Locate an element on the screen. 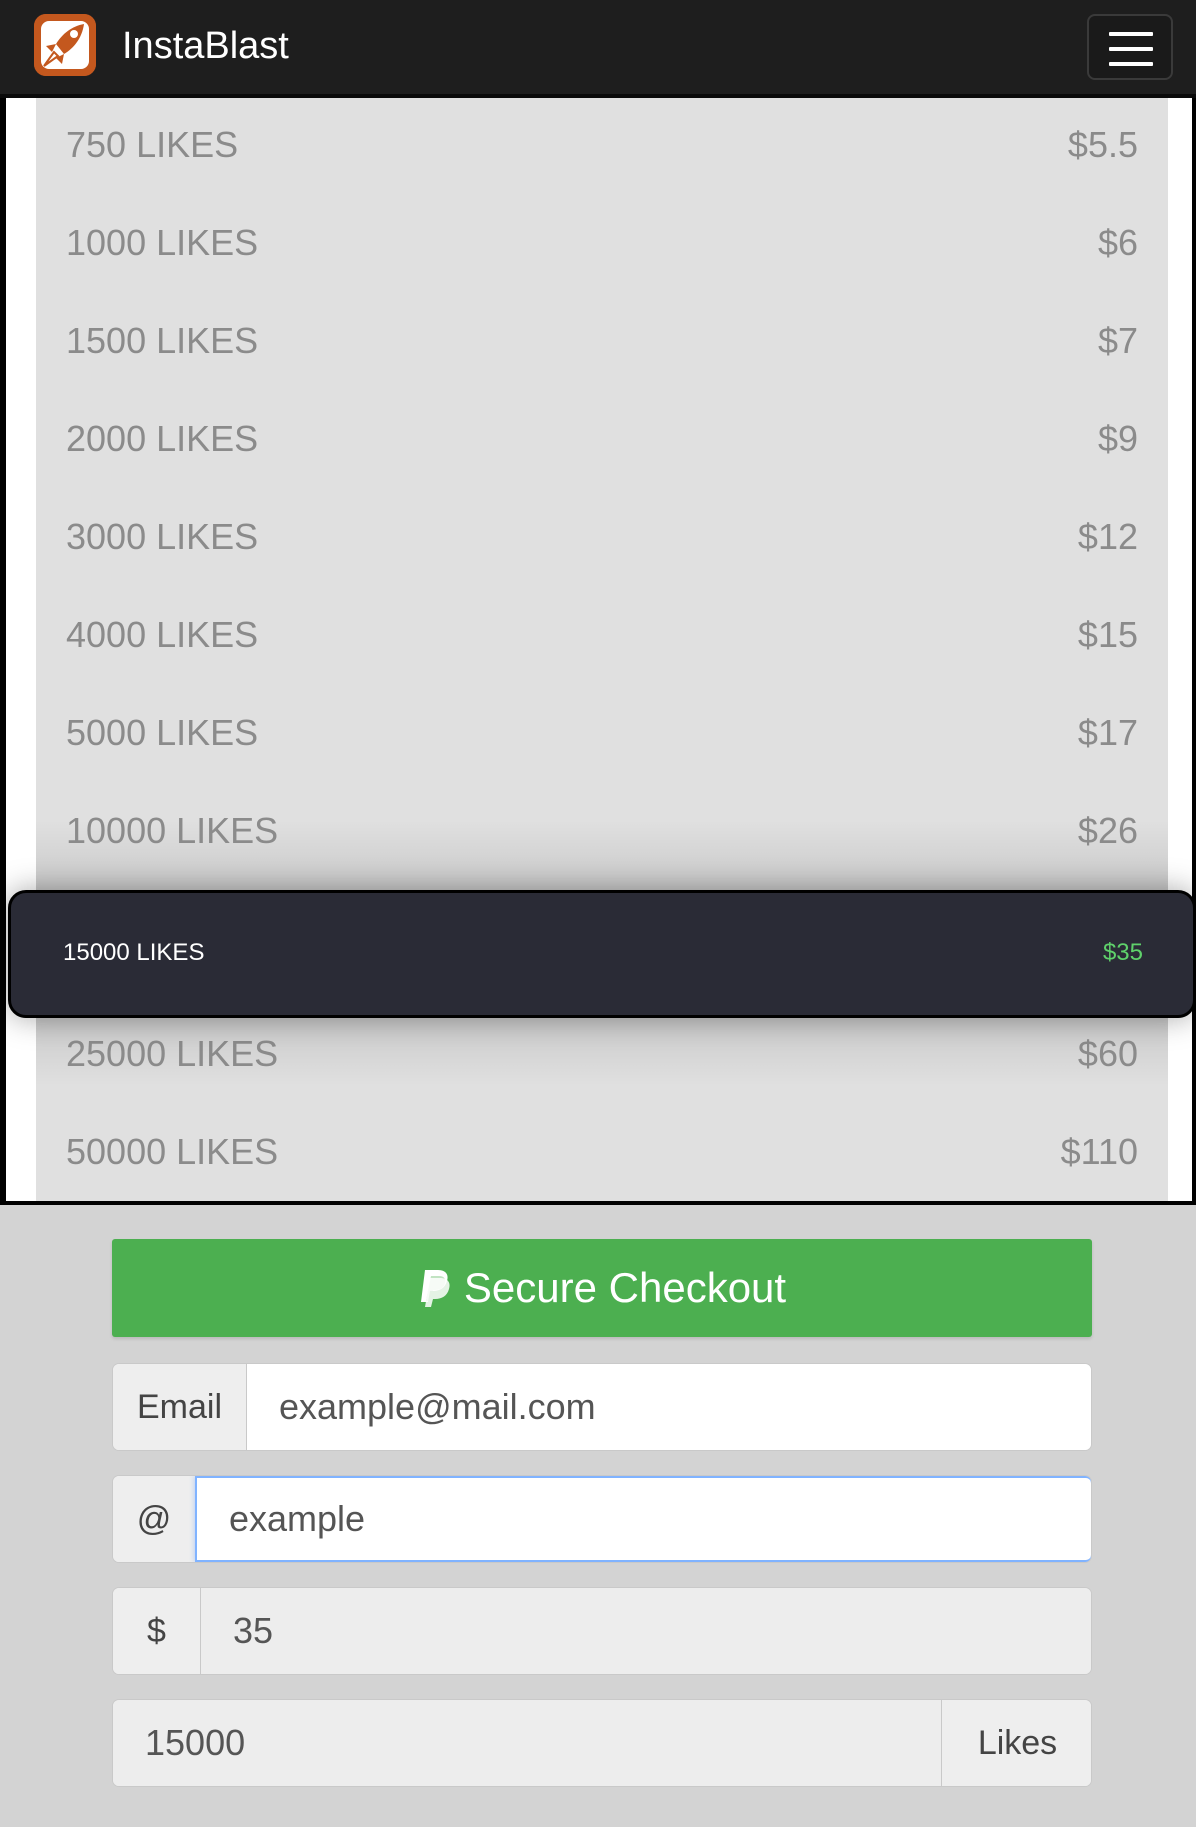  dollar-addon: $ is located at coordinates (157, 1631).